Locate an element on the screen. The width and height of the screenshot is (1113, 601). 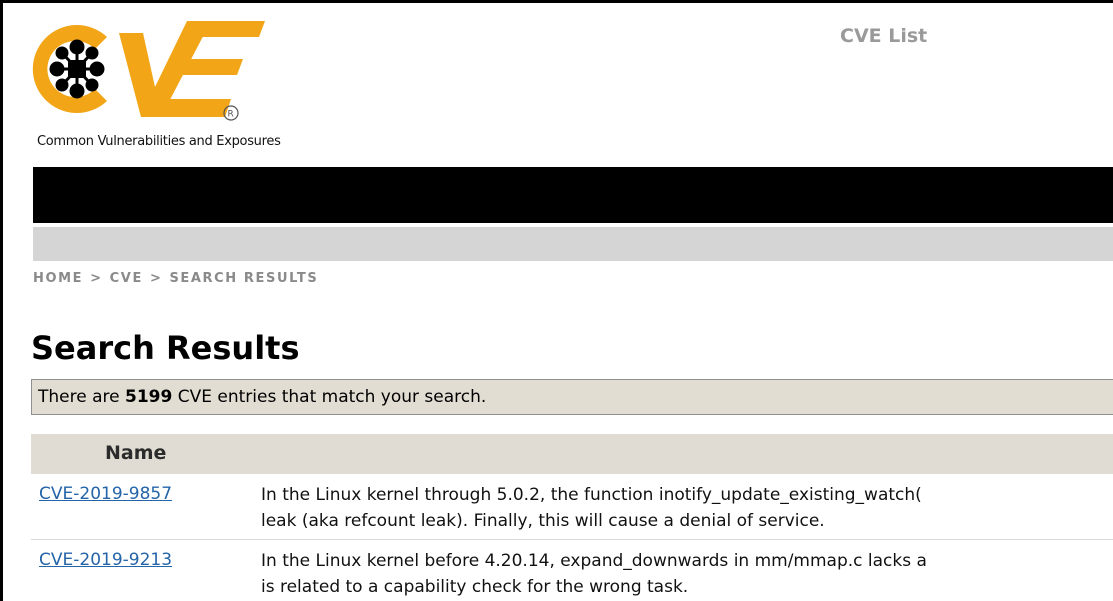
breadcrumb-home: HOME is located at coordinates (58, 278).